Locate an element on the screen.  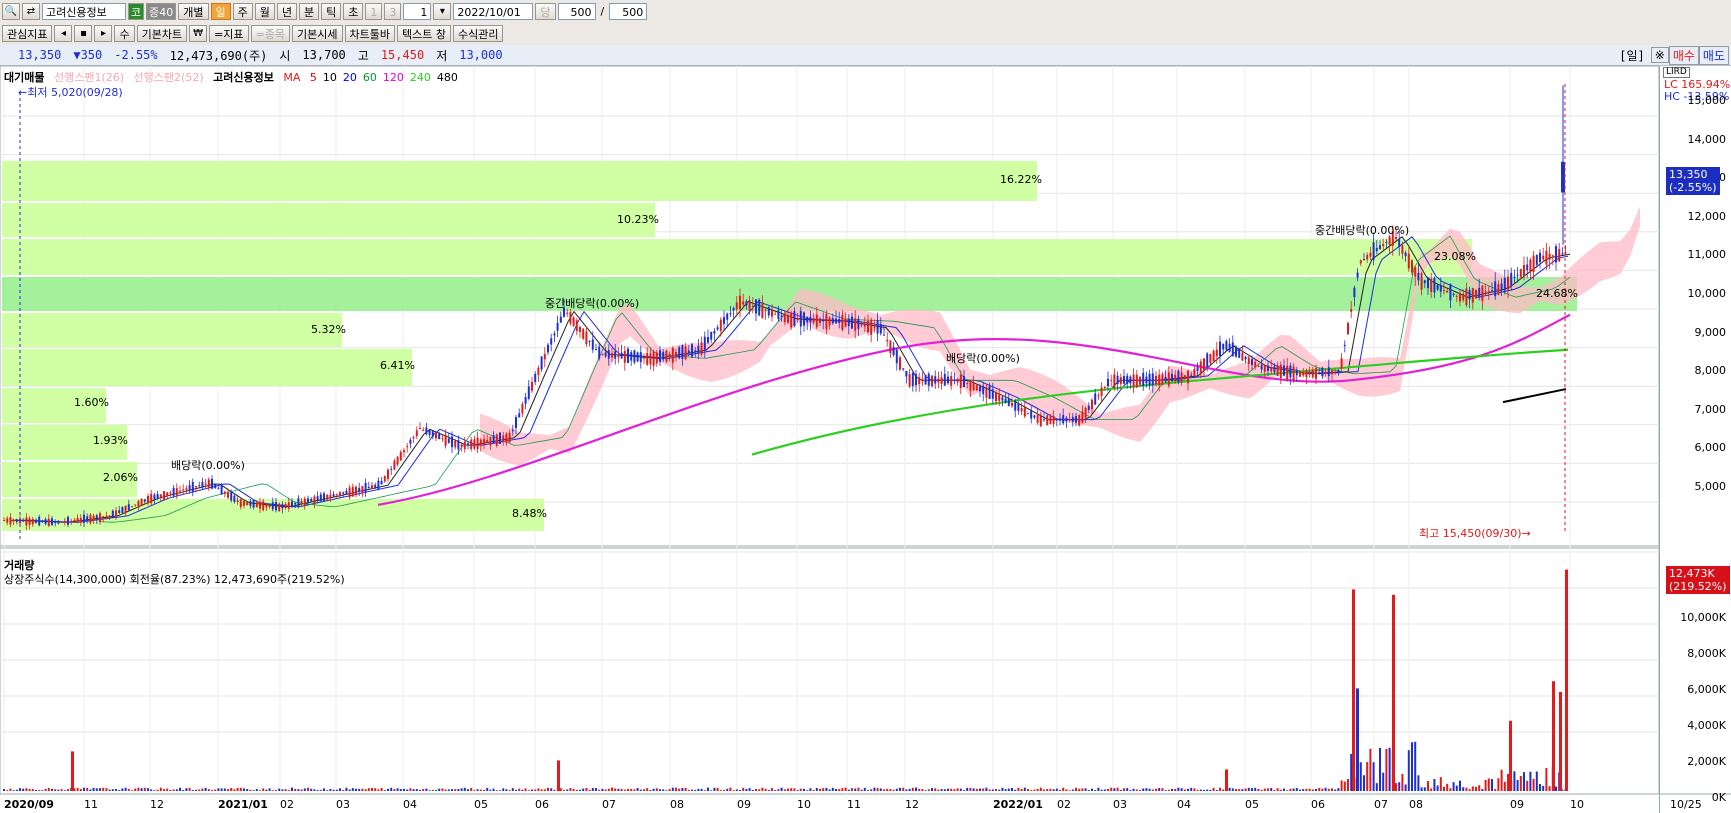
legend-stock: 고려신용정보 is located at coordinates (243, 77).